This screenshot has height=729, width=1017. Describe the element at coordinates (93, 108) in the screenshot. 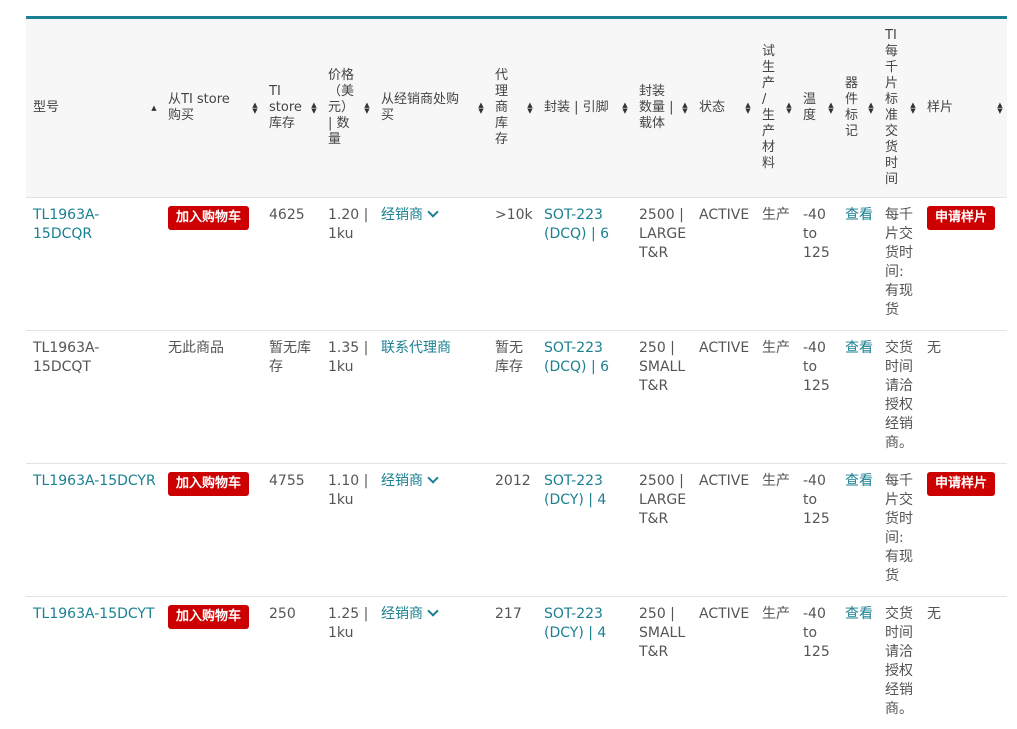

I see `header-part-number: 型号 ▲` at that location.